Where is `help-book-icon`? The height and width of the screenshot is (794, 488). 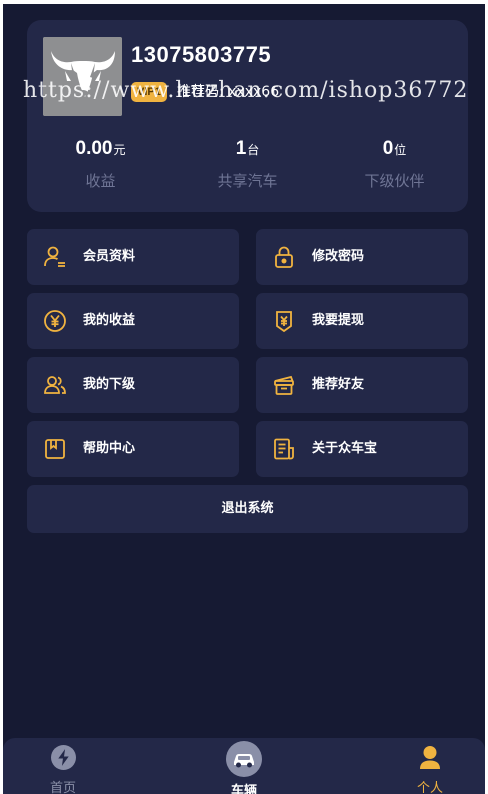 help-book-icon is located at coordinates (55, 449).